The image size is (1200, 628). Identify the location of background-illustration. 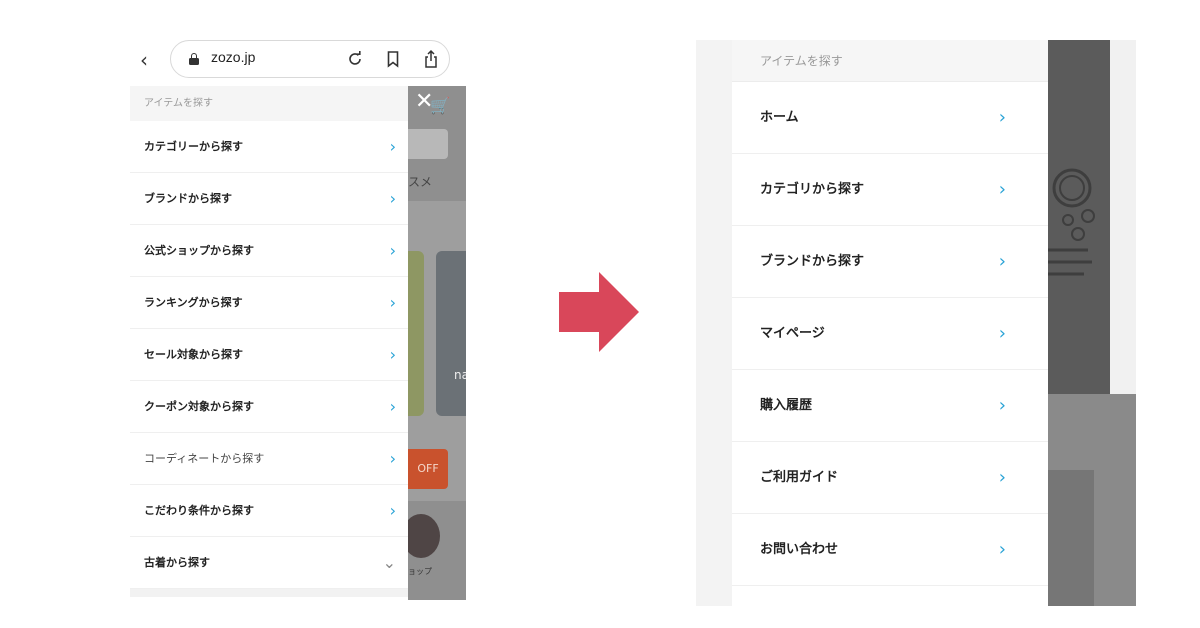
(1071, 222).